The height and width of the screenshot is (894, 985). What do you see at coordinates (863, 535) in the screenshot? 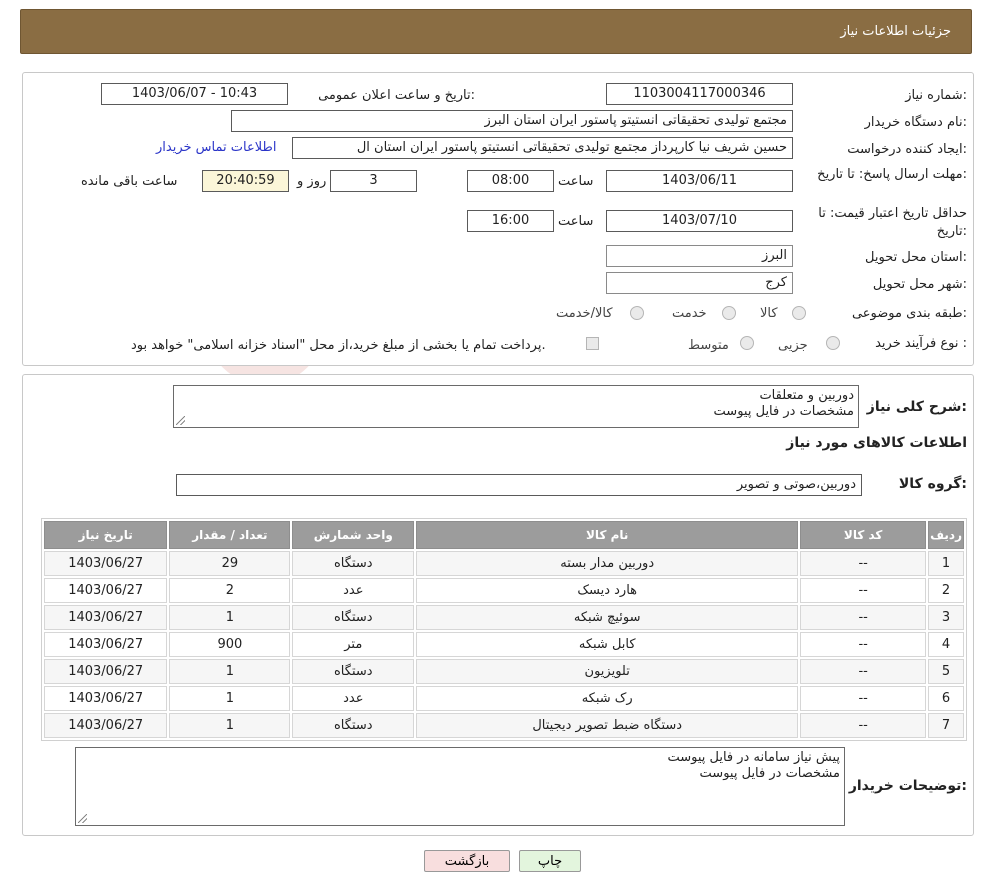
I see `col-header-item-code: کد کالا` at bounding box center [863, 535].